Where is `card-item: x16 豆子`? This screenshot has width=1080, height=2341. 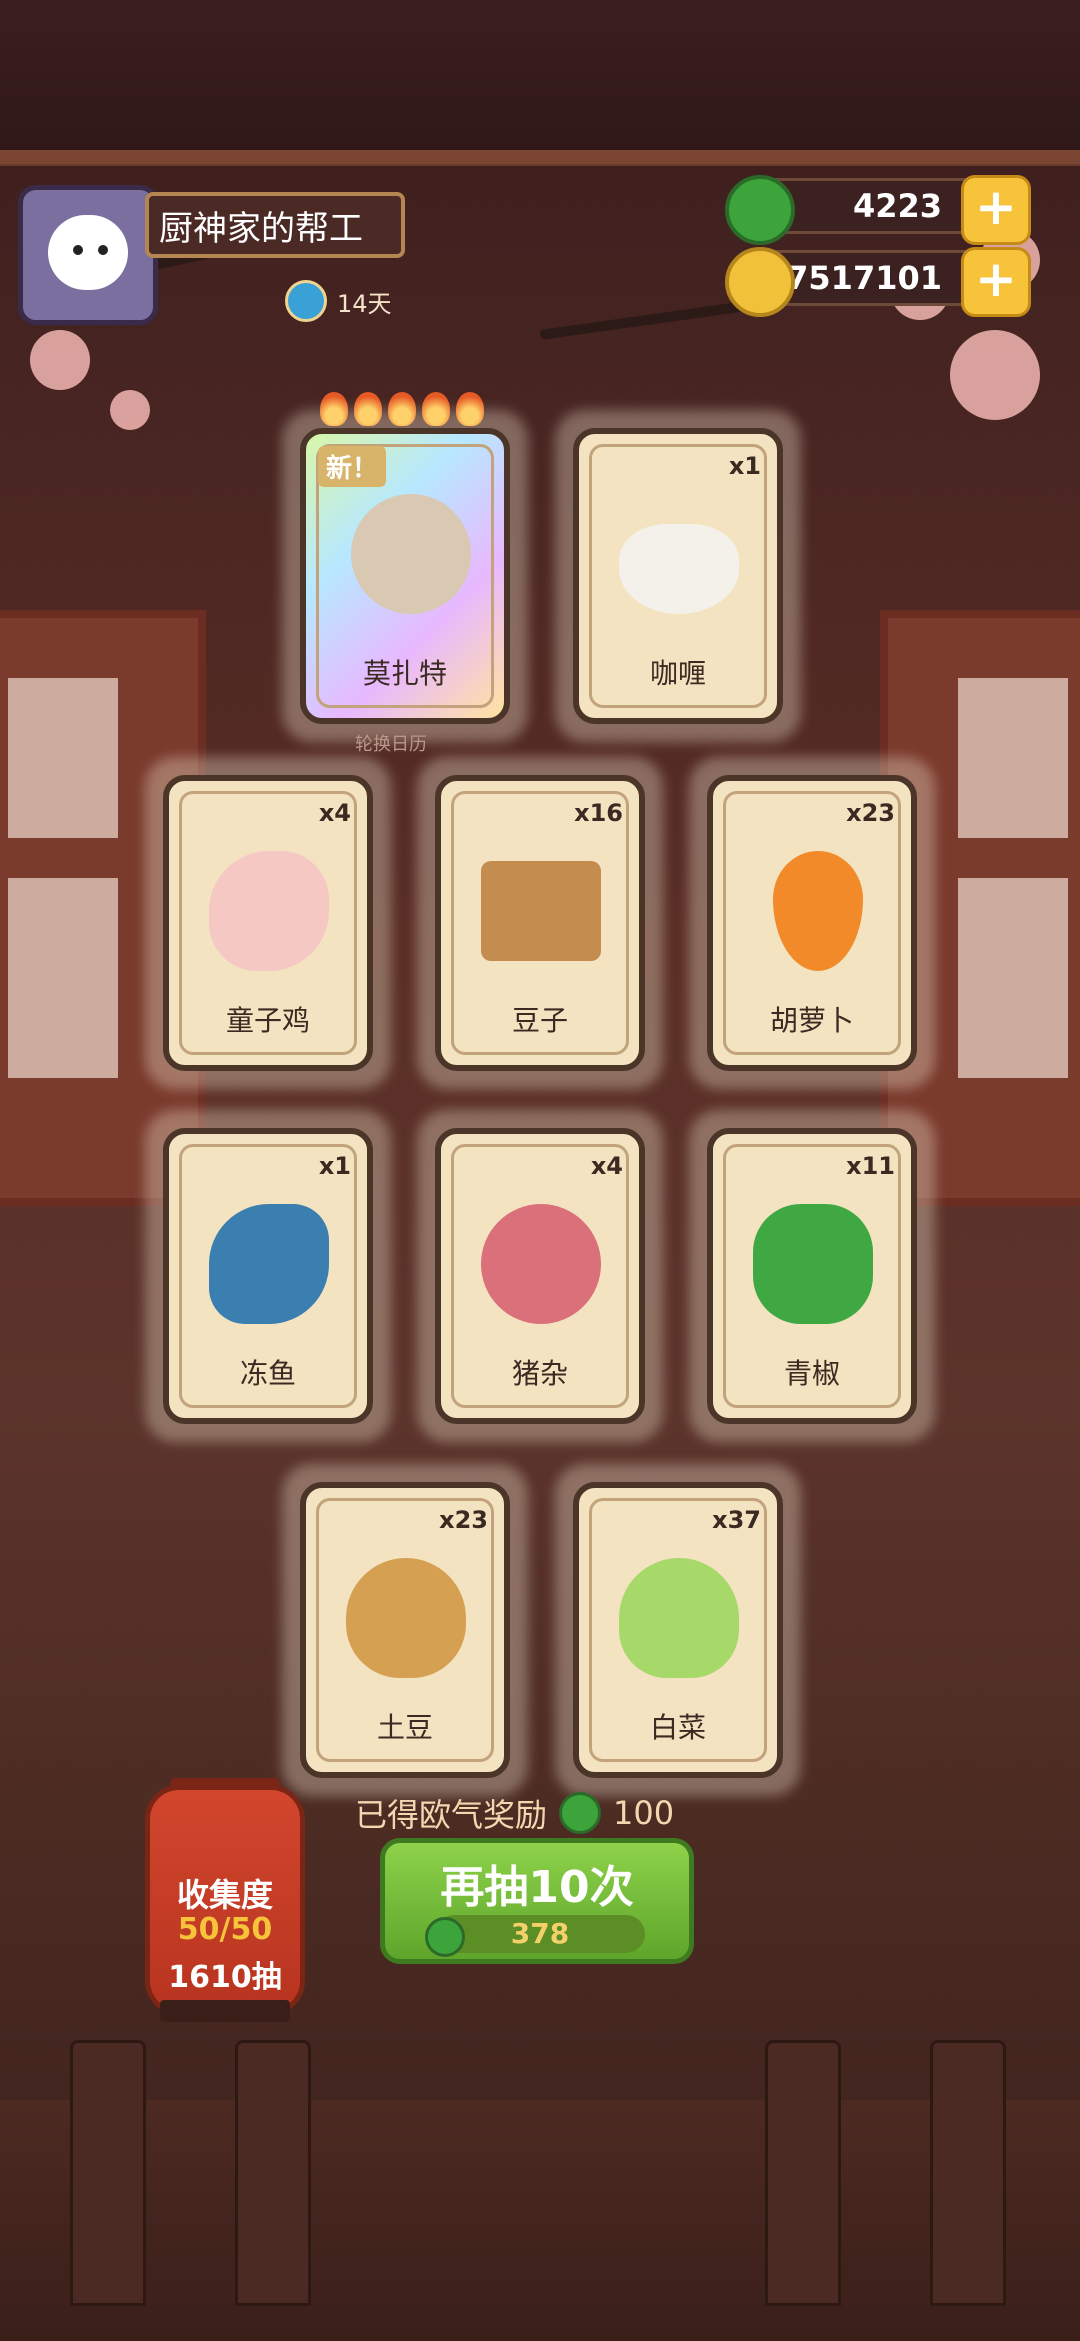
card-item: x16 豆子 is located at coordinates (540, 923).